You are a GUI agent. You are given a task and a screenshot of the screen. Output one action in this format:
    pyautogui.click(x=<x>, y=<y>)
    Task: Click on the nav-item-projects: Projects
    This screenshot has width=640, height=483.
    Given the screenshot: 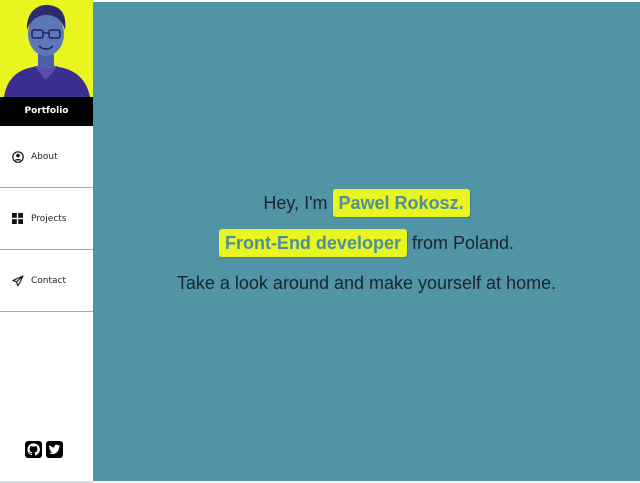 What is the action you would take?
    pyautogui.click(x=46, y=219)
    